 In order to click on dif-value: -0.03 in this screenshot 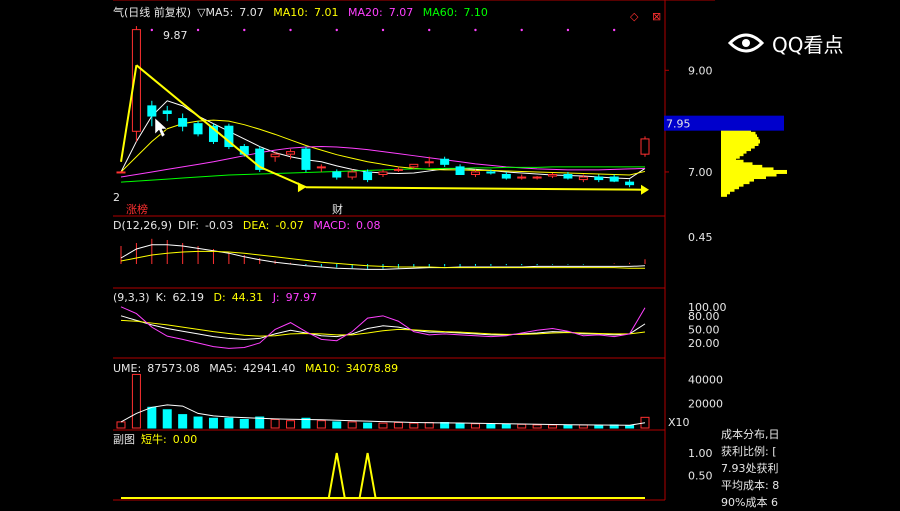, I will do `click(219, 225)`.